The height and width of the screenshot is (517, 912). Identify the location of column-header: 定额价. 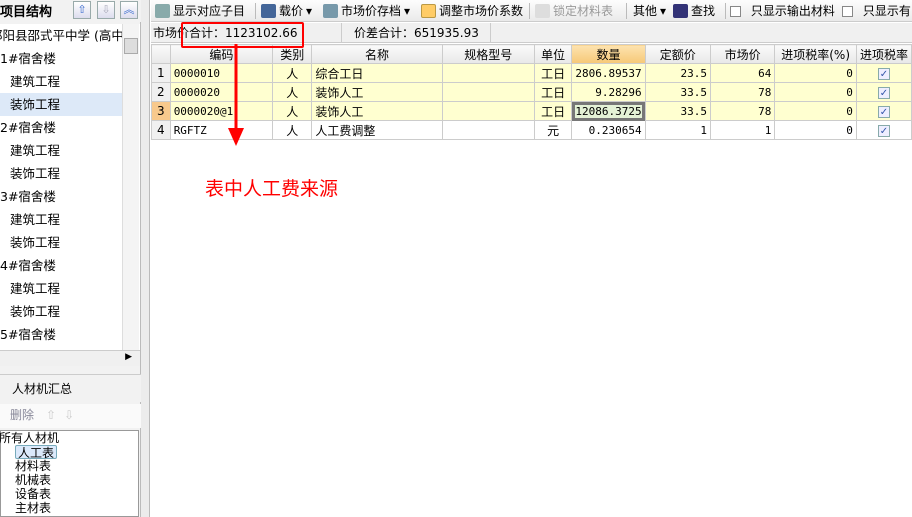
(677, 54).